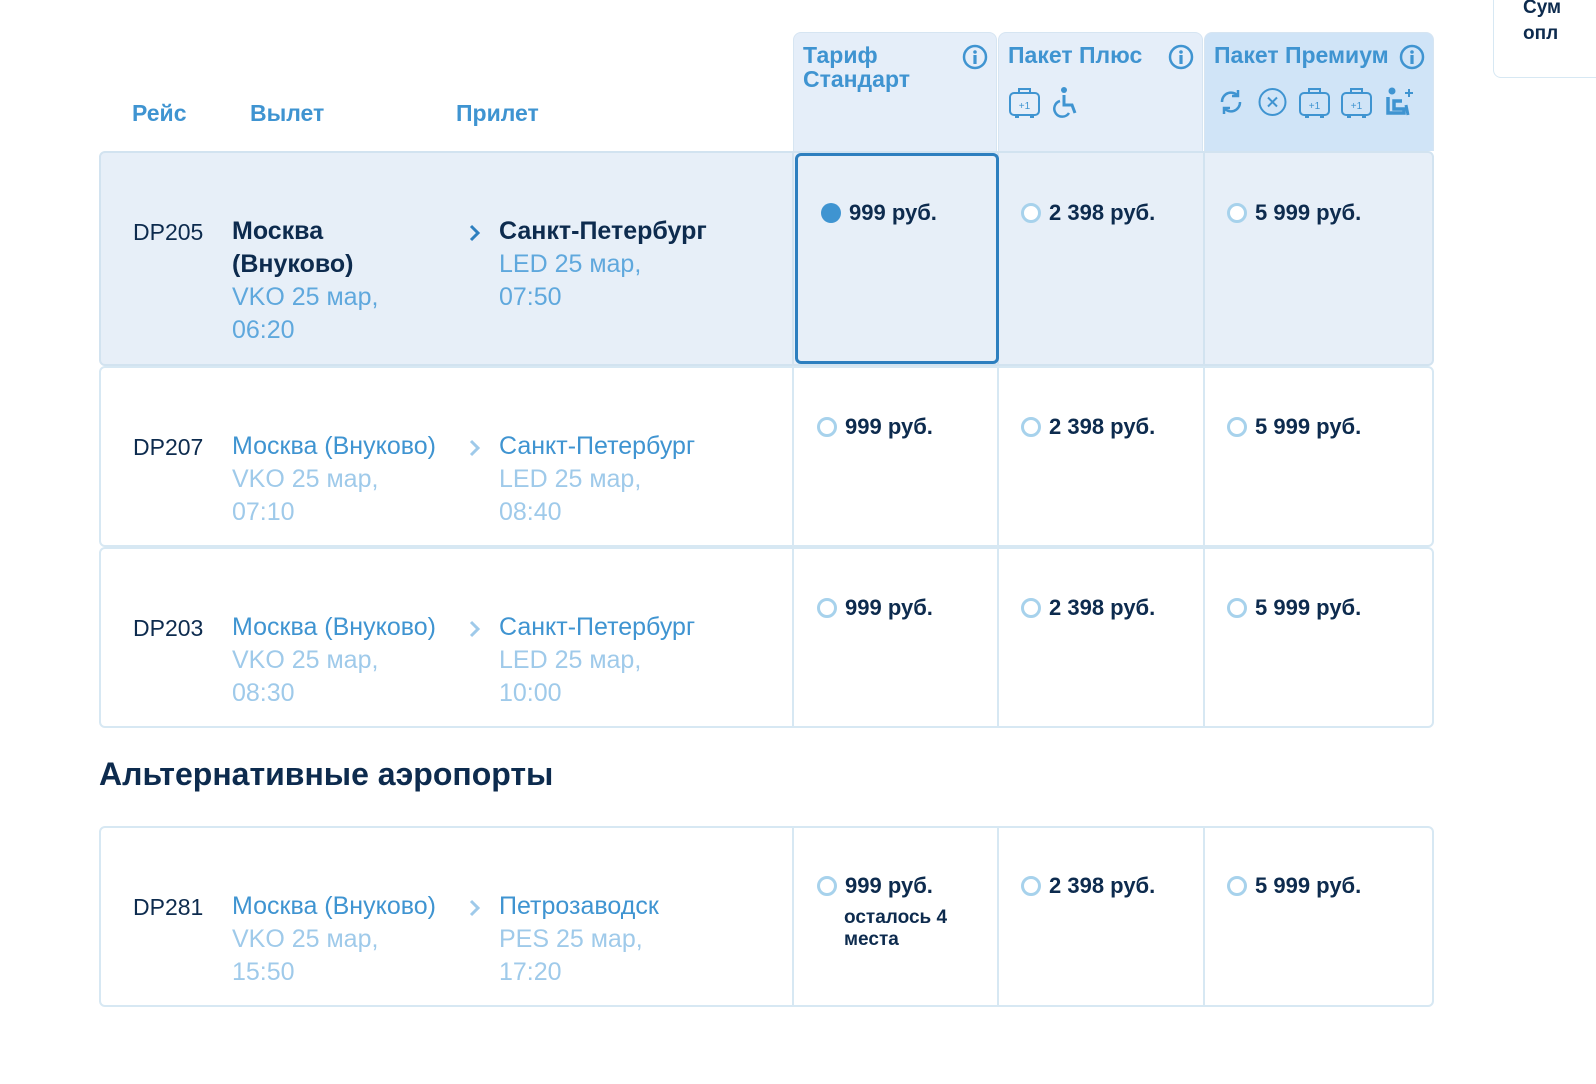  I want to click on departure-detail: VKO 25 мар, 06:20, so click(305, 313).